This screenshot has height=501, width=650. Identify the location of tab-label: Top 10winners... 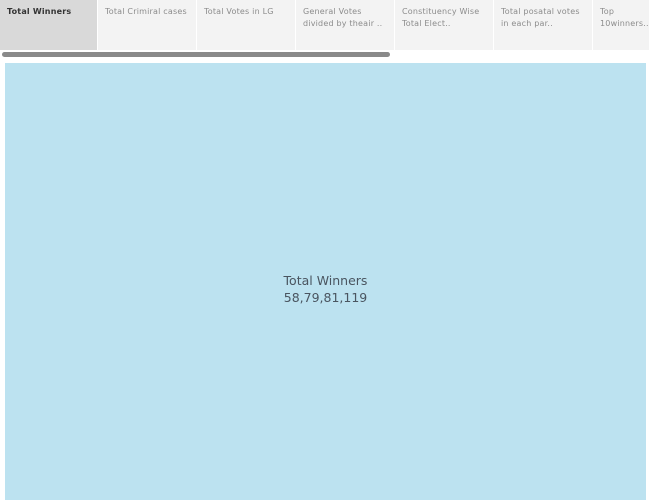
(624, 17).